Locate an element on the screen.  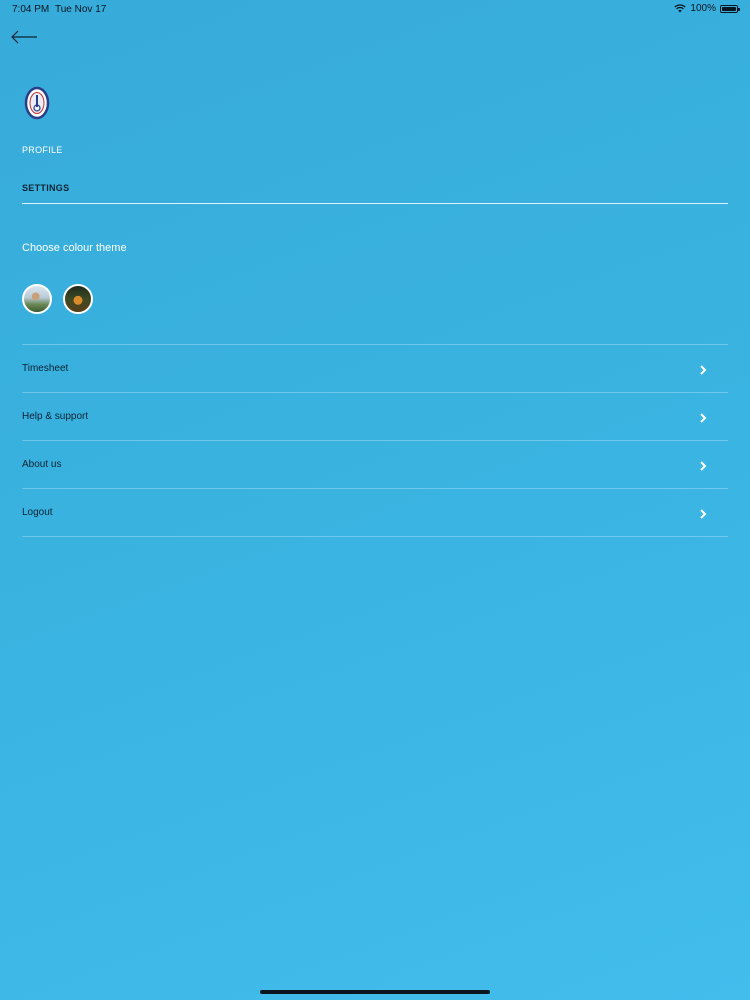
back-button is located at coordinates (25, 37).